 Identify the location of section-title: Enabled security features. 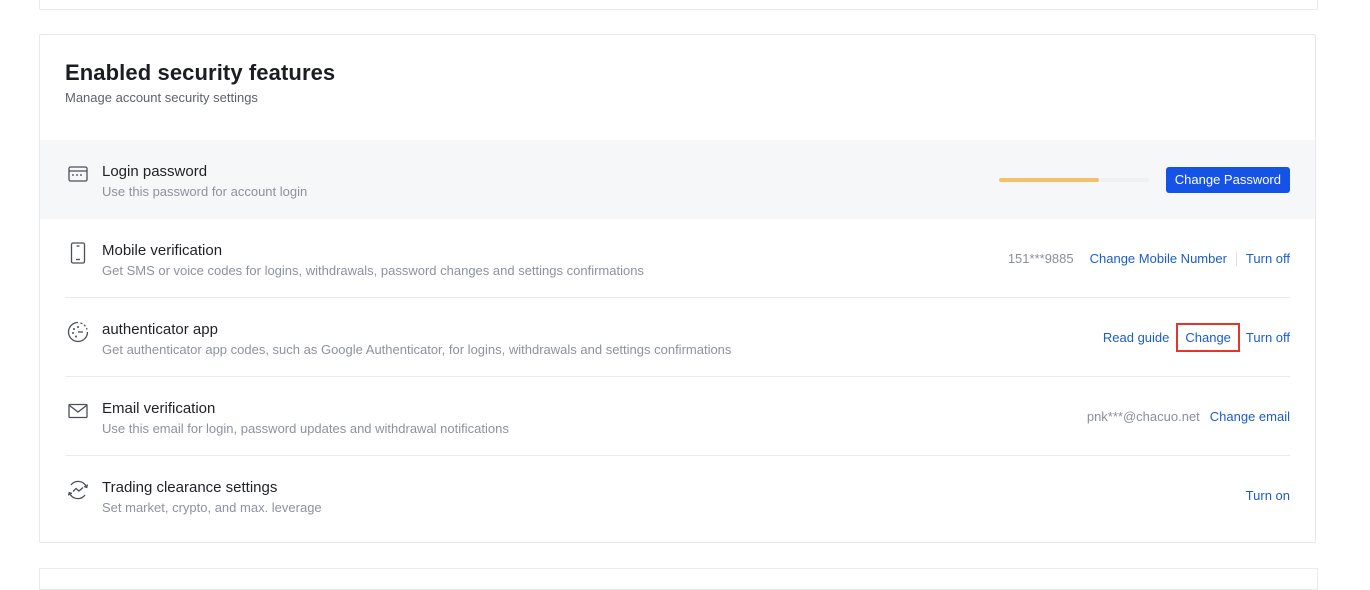
(200, 72).